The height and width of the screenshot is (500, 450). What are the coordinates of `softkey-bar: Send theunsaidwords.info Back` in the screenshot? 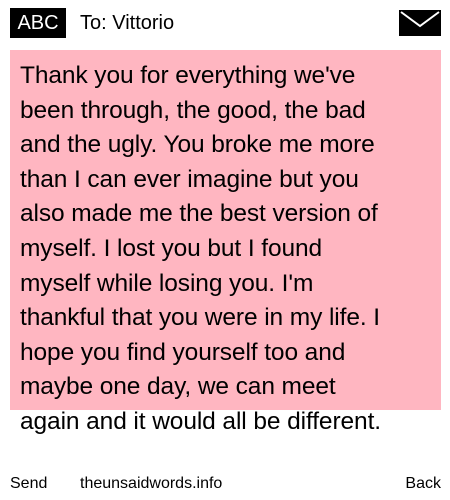 It's located at (225, 484).